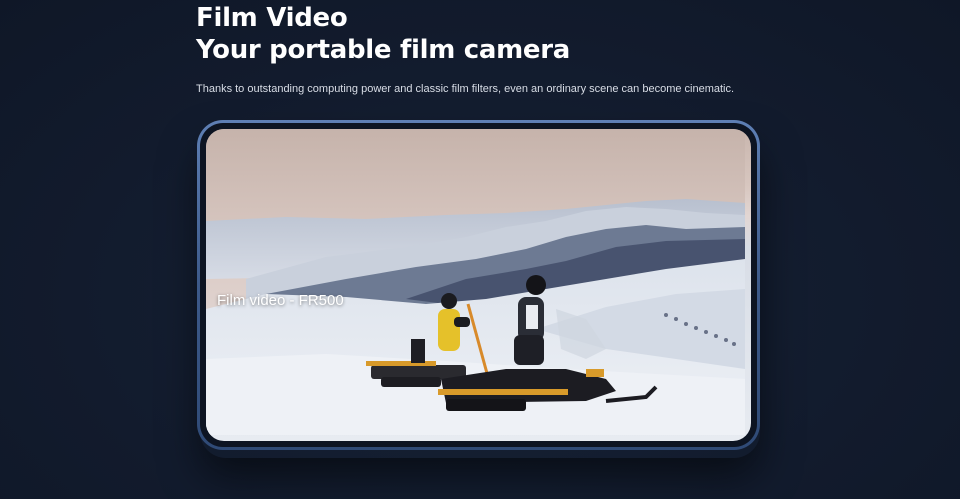 The width and height of the screenshot is (960, 499). Describe the element at coordinates (272, 18) in the screenshot. I see `heading-title: Film Video` at that location.